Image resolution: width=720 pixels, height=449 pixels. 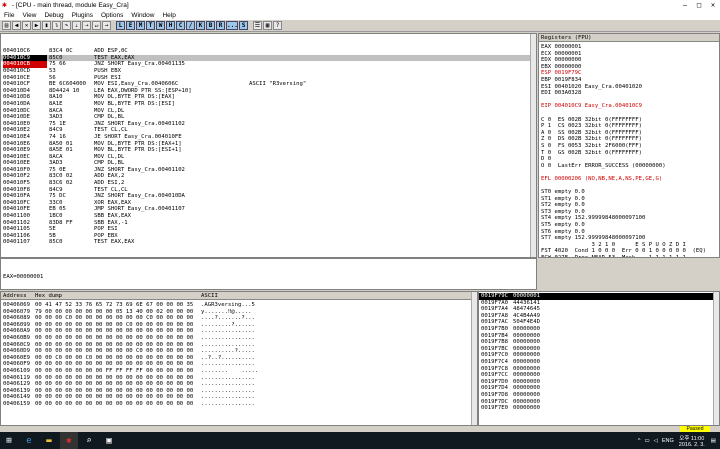 What do you see at coordinates (220, 25) in the screenshot?
I see `toolbar-btn-references: R` at bounding box center [220, 25].